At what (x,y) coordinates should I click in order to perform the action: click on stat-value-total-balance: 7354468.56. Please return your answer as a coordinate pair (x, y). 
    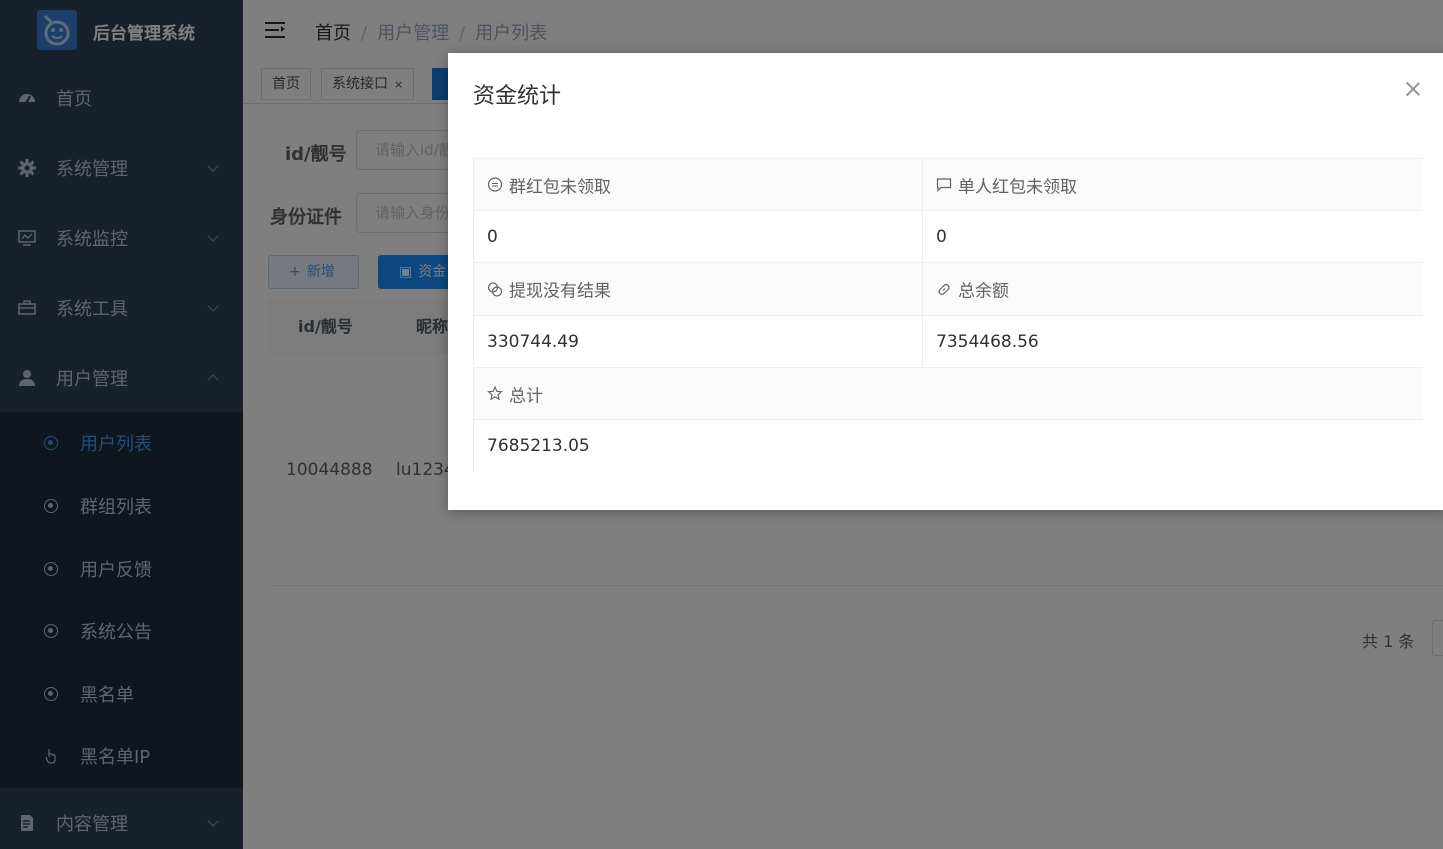
    Looking at the image, I should click on (1173, 342).